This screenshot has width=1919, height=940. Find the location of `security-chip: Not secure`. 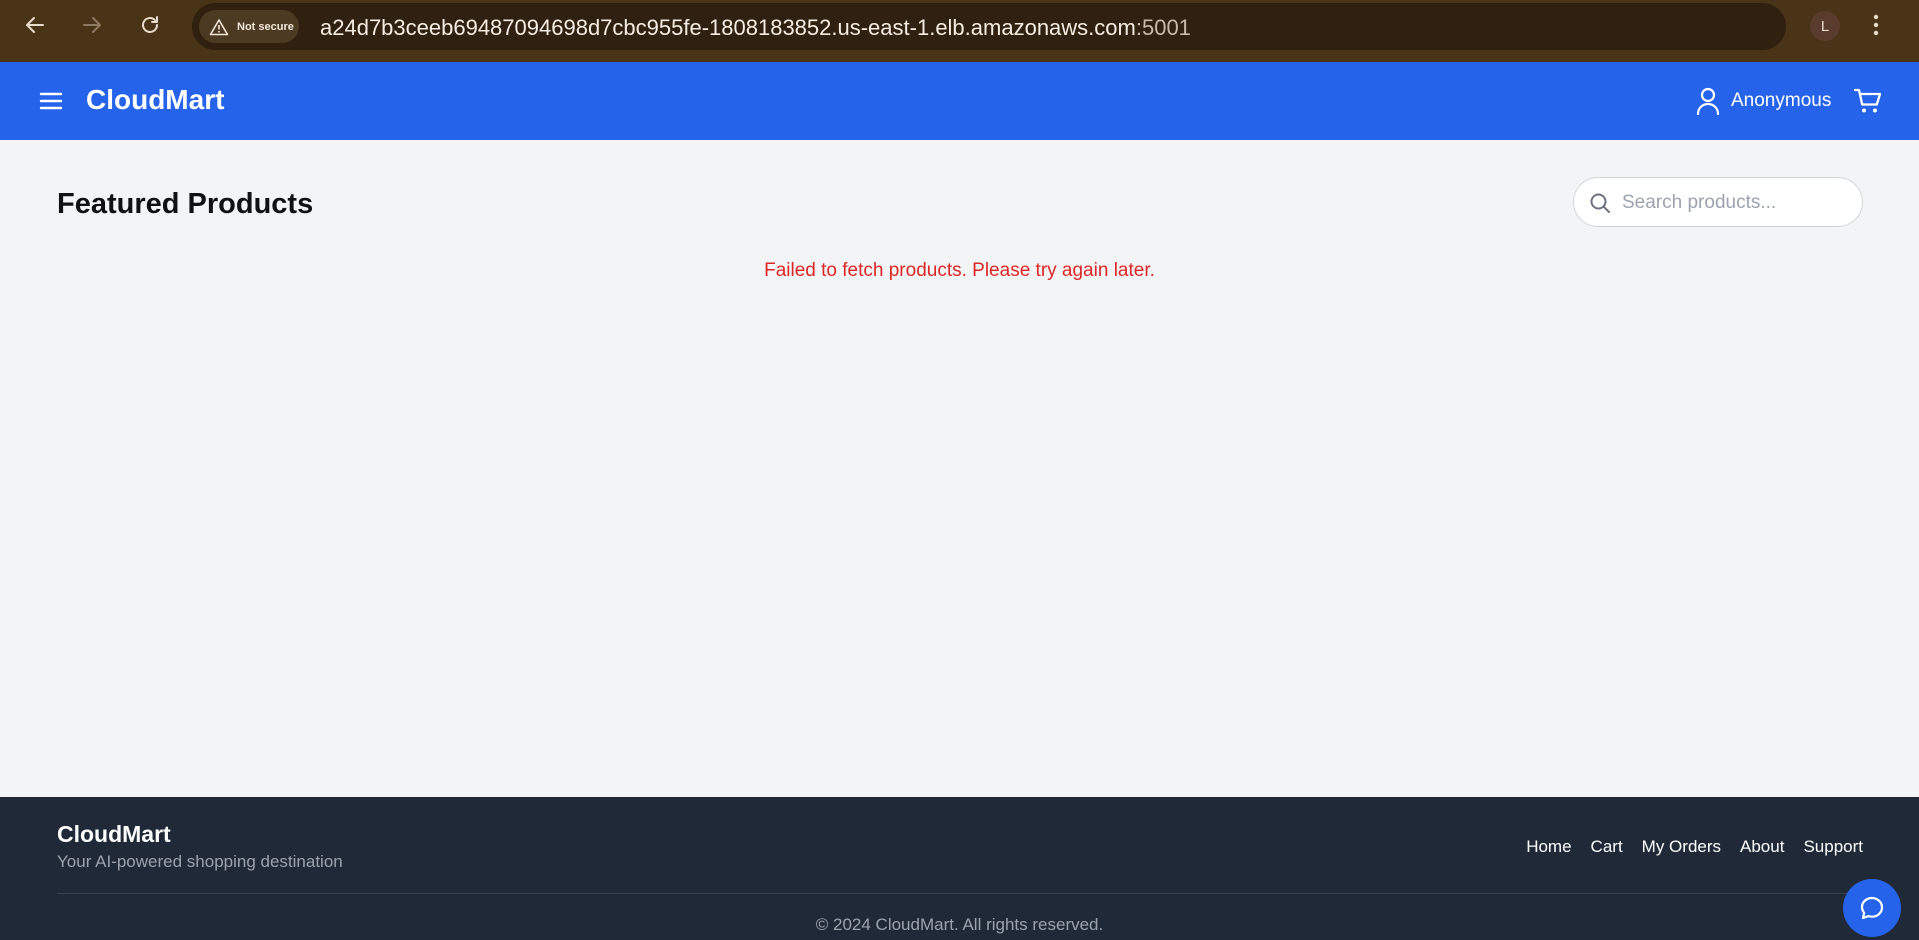

security-chip: Not secure is located at coordinates (249, 26).